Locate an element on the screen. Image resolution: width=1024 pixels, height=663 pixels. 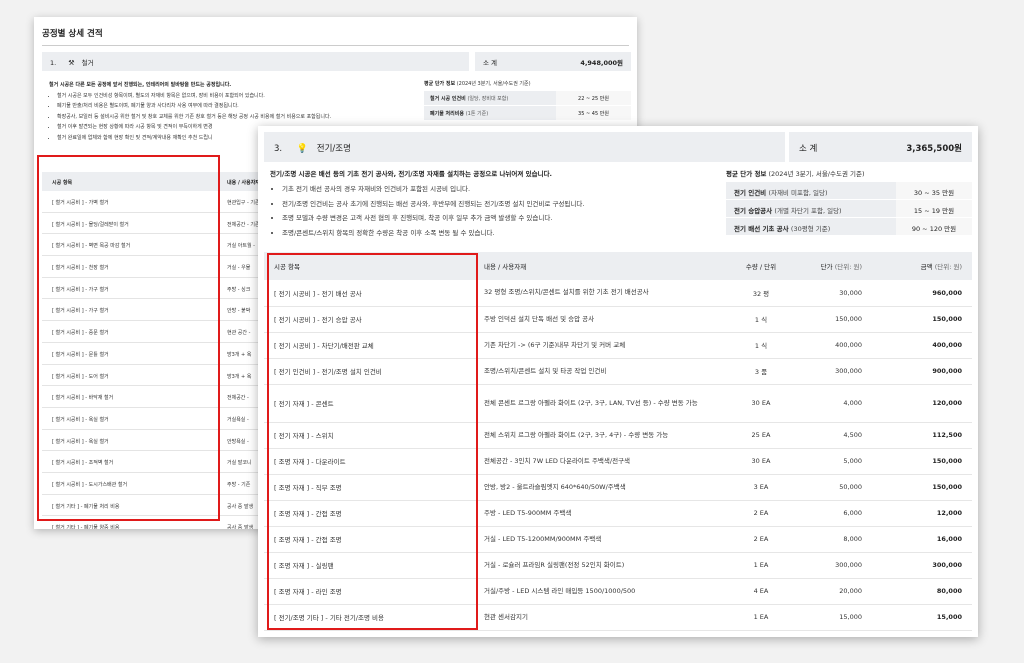
average-price-key-note: (1톤 기준) is located at coordinates (477, 114).